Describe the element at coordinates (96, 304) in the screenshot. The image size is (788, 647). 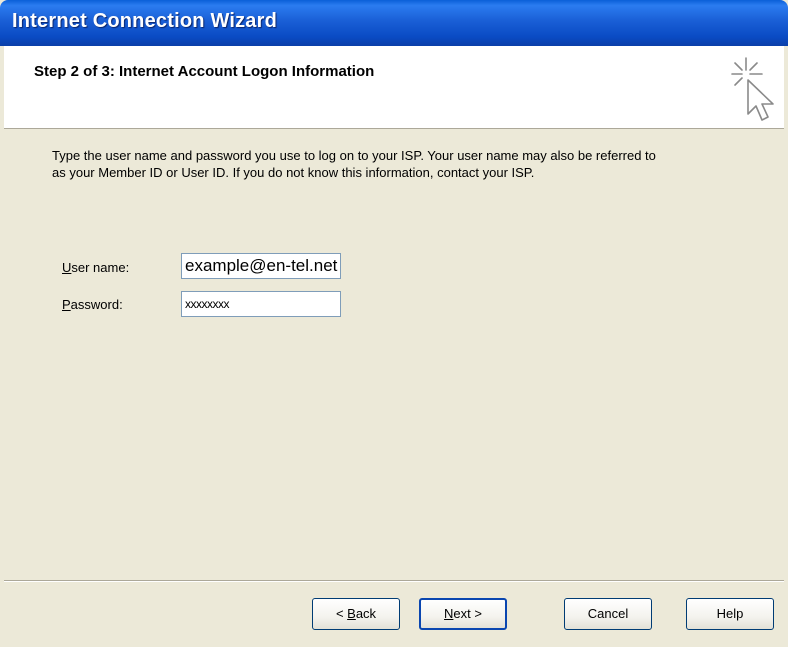
I see `password-label-rest: assword:` at that location.